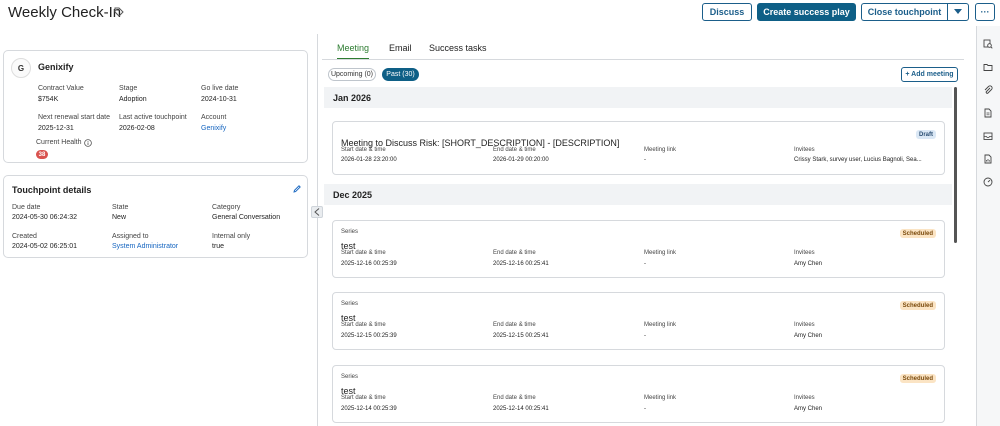 The image size is (1000, 426). Describe the element at coordinates (988, 90) in the screenshot. I see `paperclip-icon` at that location.